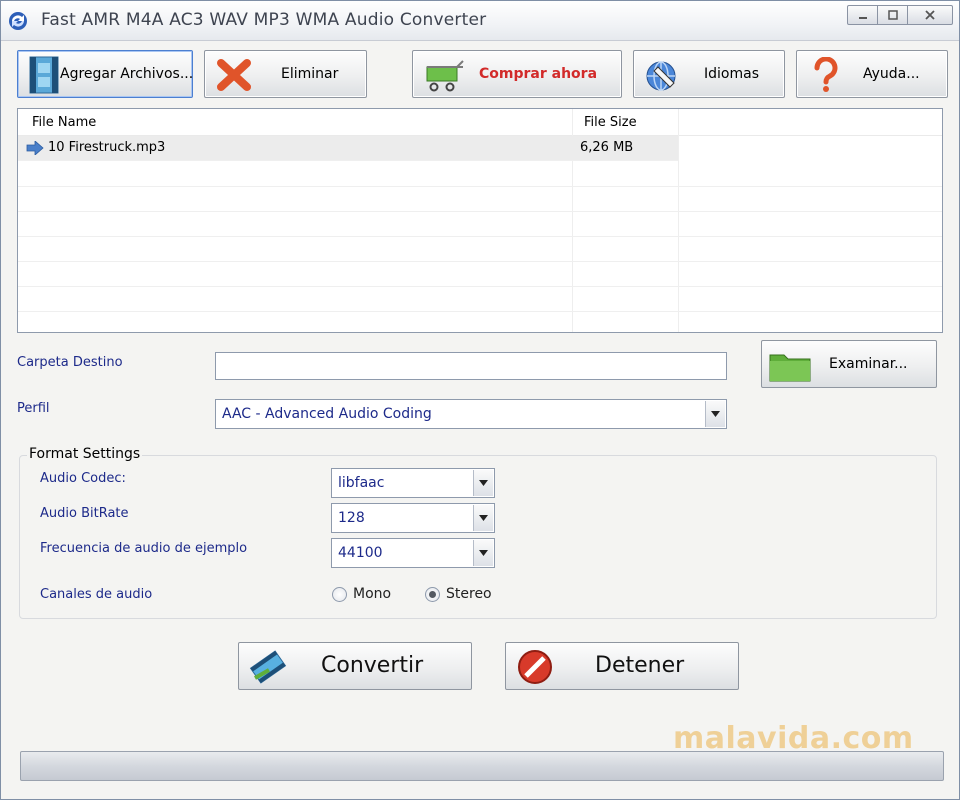 The height and width of the screenshot is (800, 960). What do you see at coordinates (790, 368) in the screenshot?
I see `folder-icon` at bounding box center [790, 368].